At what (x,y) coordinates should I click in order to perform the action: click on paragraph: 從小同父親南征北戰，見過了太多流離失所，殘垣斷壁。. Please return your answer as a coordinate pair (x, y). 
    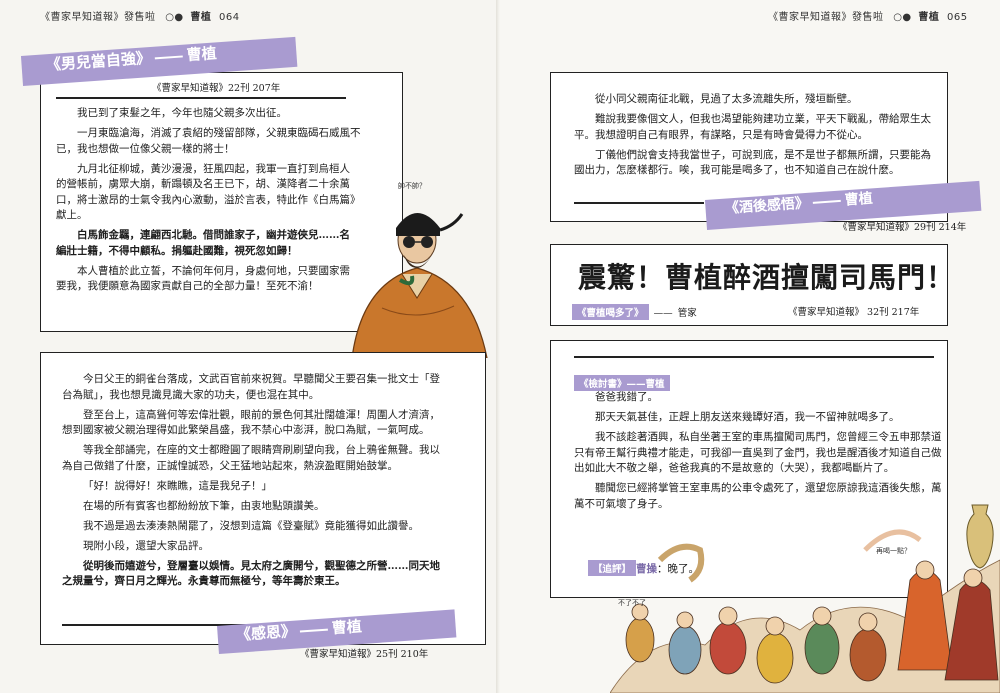
    Looking at the image, I should click on (726, 99).